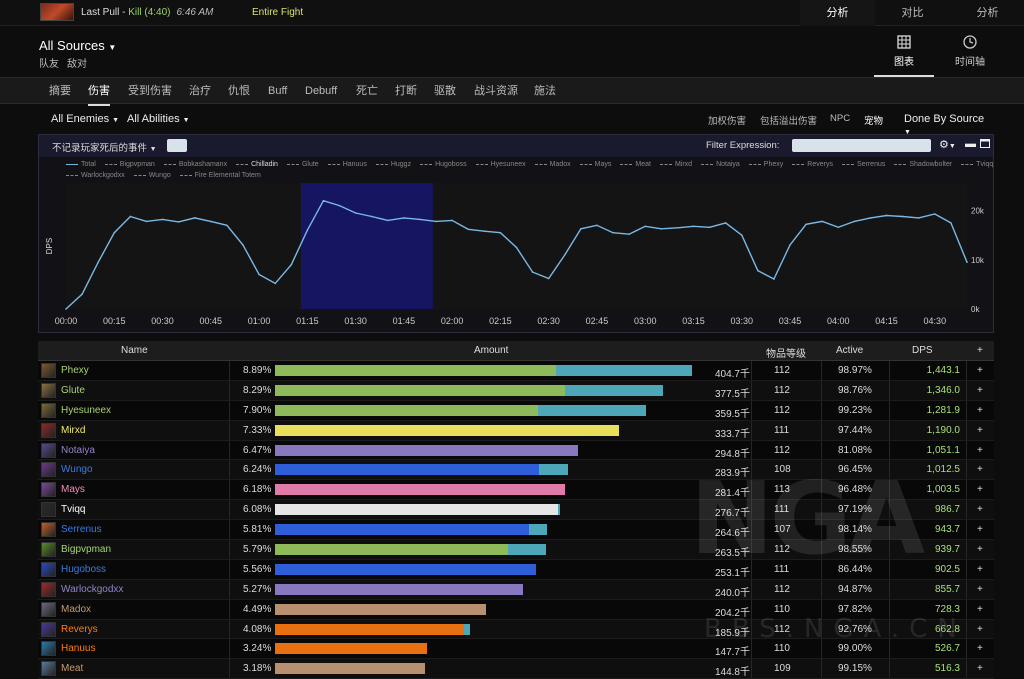 The width and height of the screenshot is (1024, 679). I want to click on header-active: Active, so click(849, 350).